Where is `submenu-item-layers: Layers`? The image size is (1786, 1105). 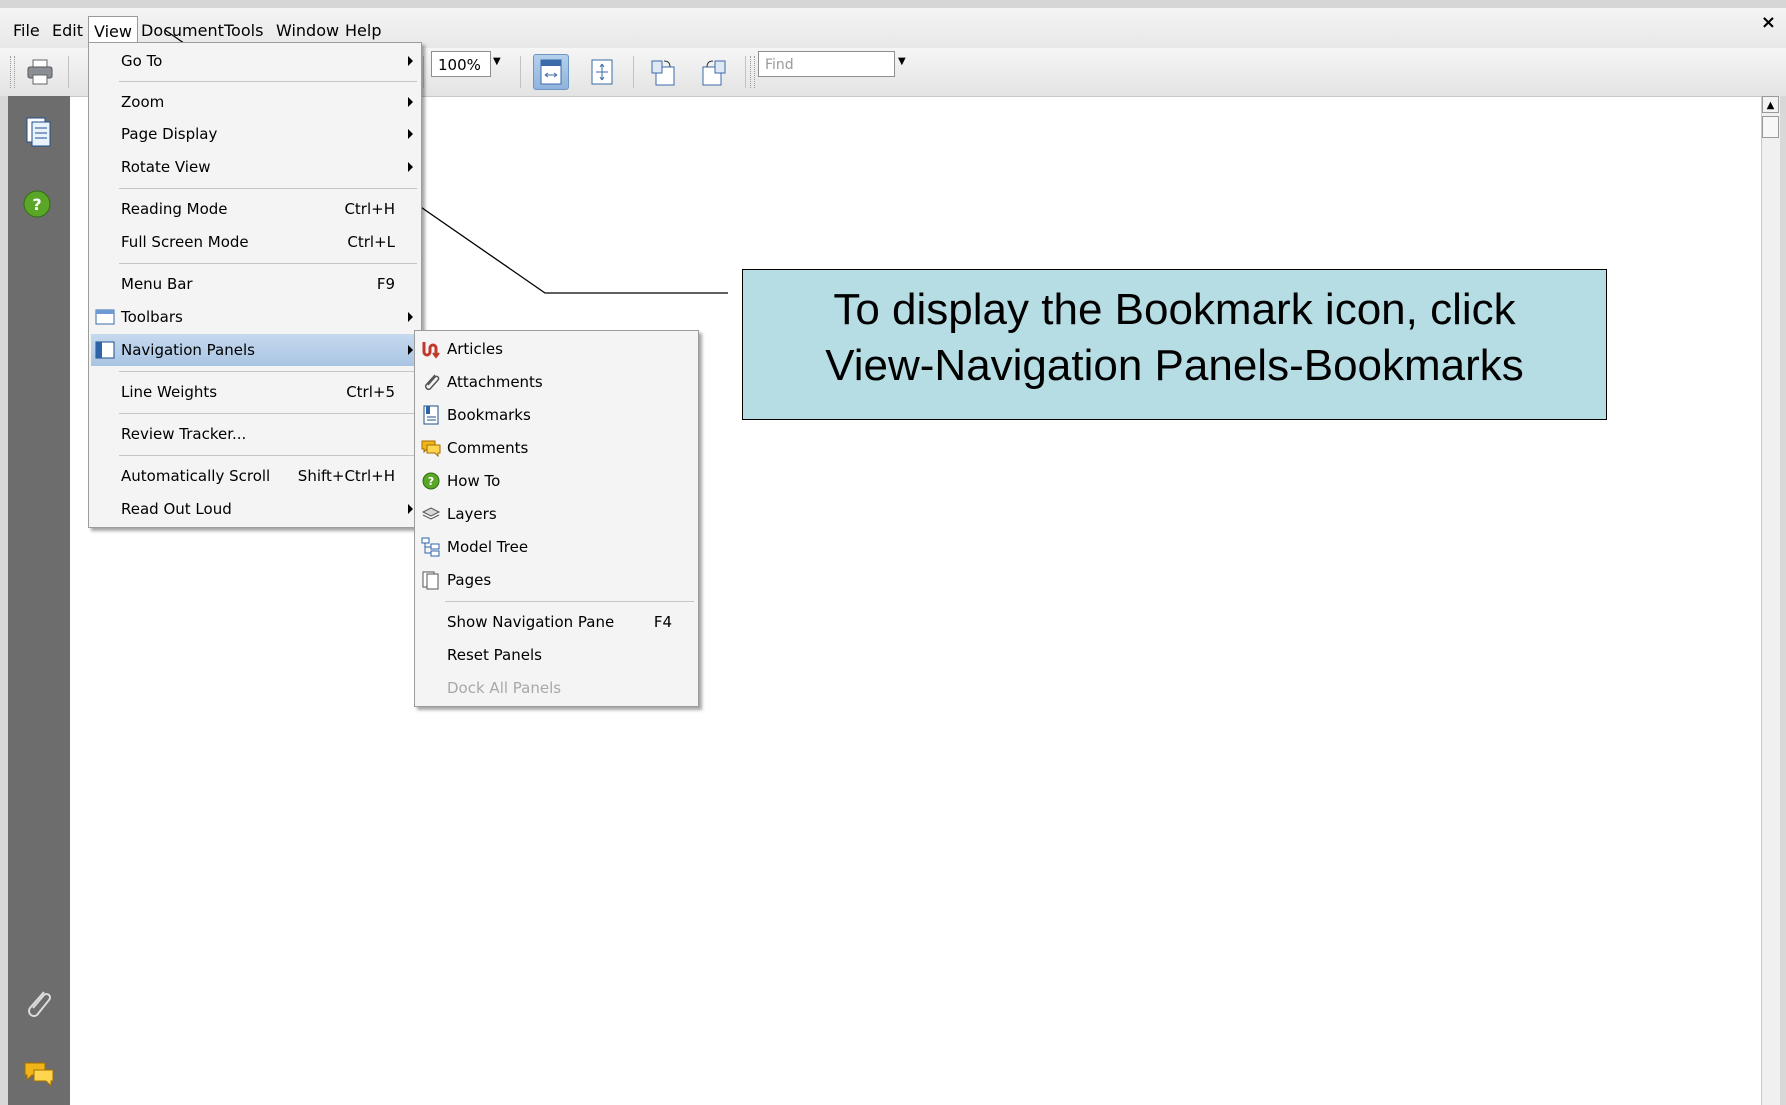
submenu-item-layers: Layers is located at coordinates (556, 514).